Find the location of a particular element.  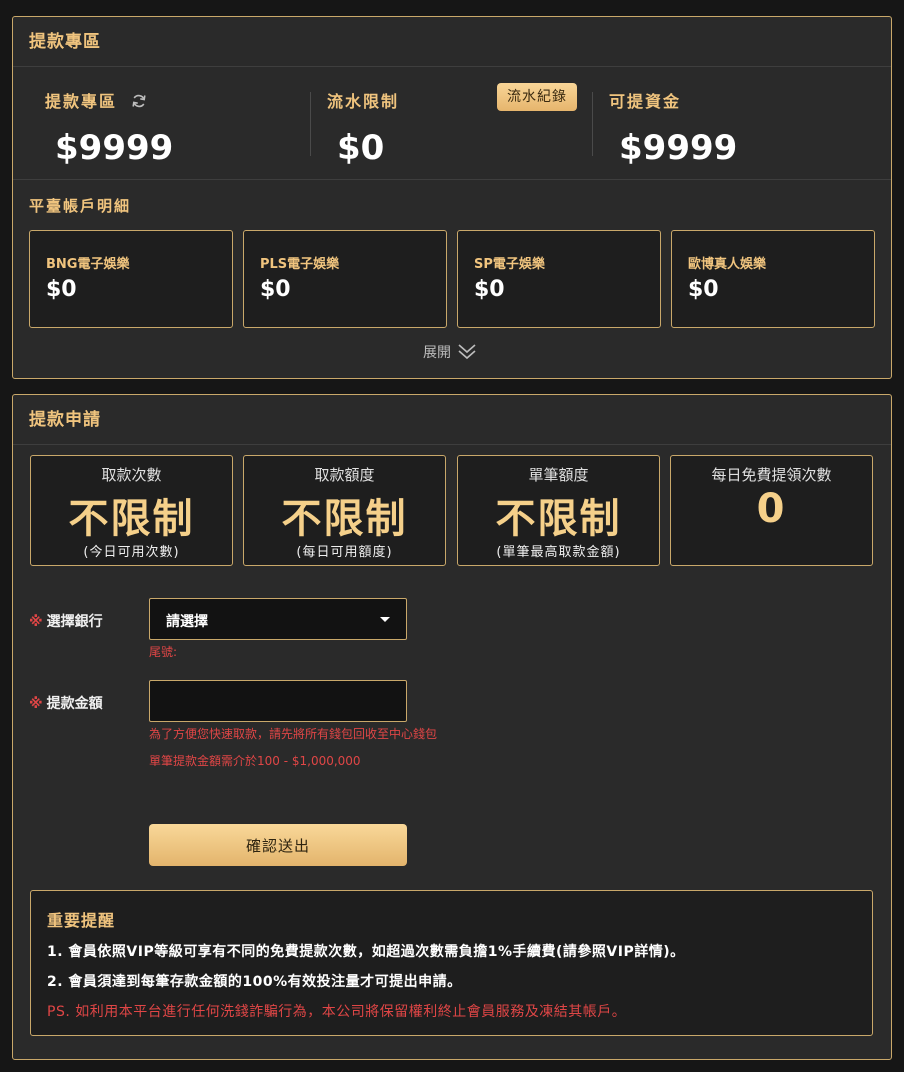

limit-note: (單筆最高取款金額) is located at coordinates (558, 552).